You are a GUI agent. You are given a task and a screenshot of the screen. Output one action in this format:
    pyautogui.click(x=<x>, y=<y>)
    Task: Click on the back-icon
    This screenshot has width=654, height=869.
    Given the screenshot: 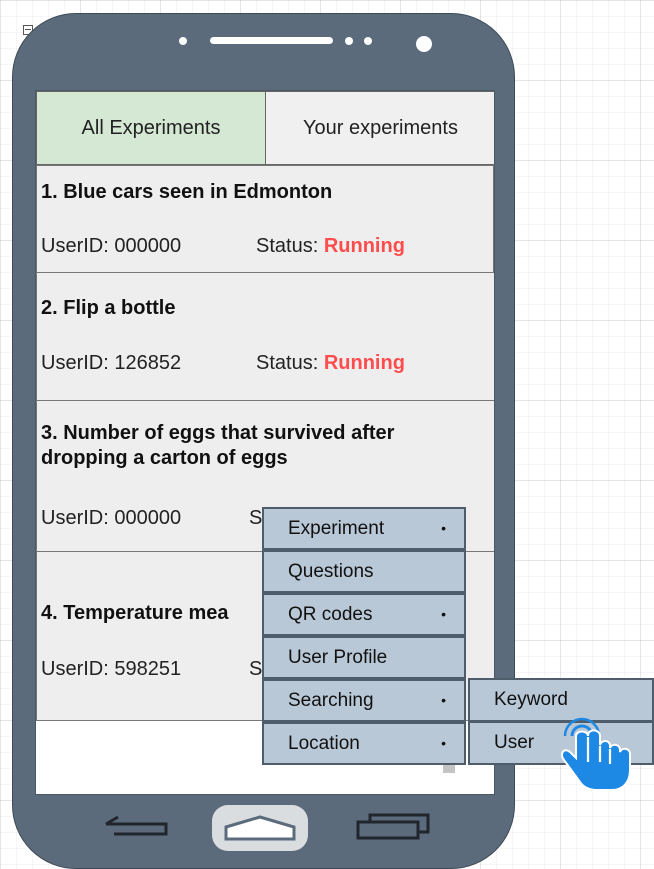 What is the action you would take?
    pyautogui.click(x=135, y=827)
    